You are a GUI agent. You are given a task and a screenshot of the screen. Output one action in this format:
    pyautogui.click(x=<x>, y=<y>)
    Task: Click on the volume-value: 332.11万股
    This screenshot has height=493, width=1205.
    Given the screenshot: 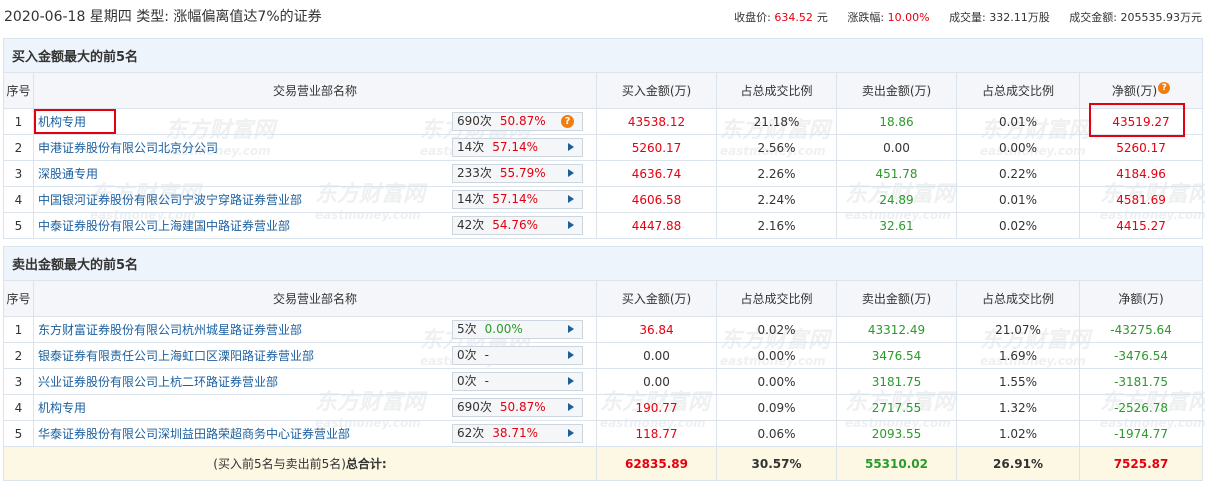 What is the action you would take?
    pyautogui.click(x=1019, y=17)
    